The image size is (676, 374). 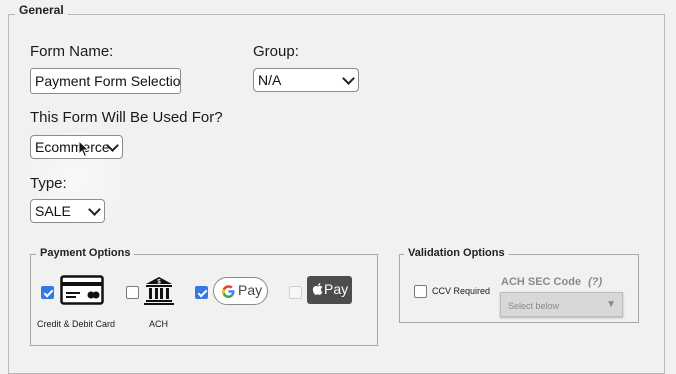 I want to click on group-label: Group:, so click(x=276, y=51).